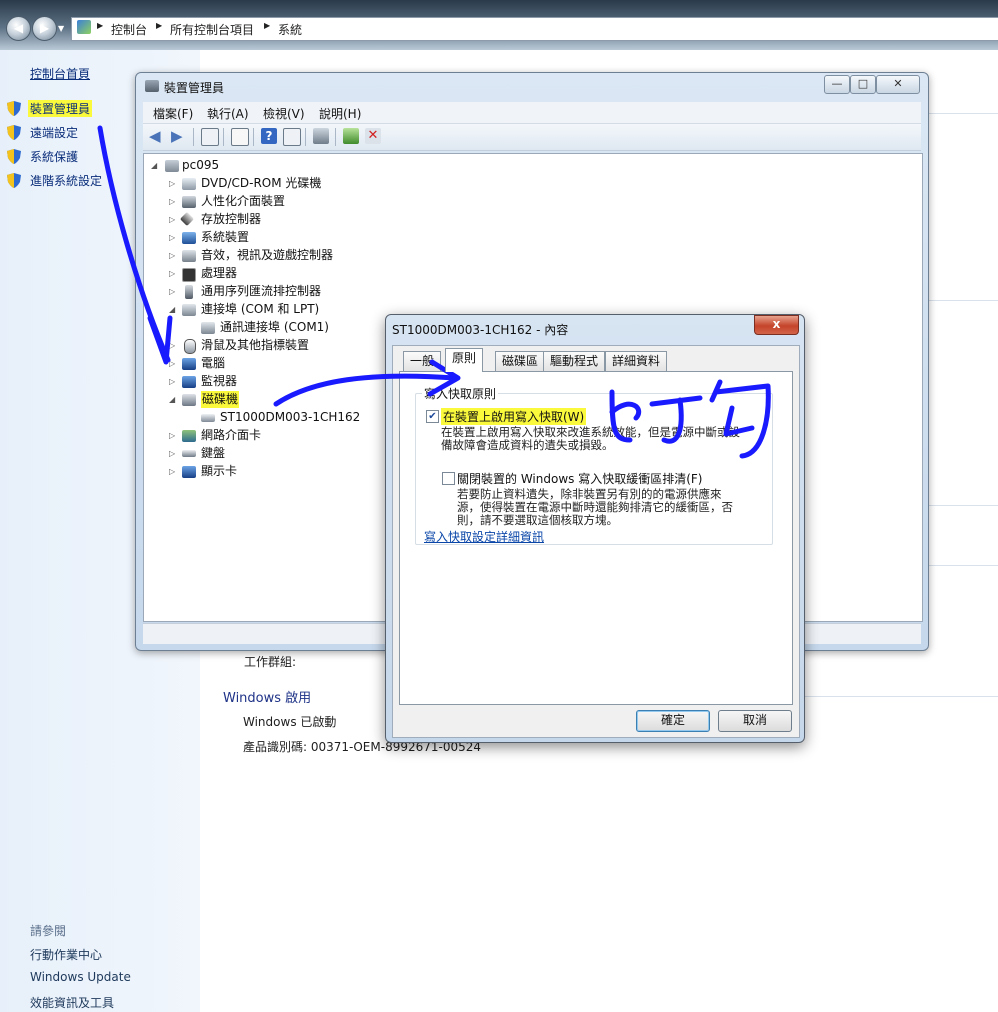  What do you see at coordinates (231, 435) in the screenshot?
I see `tree-item: 網路介面卡` at bounding box center [231, 435].